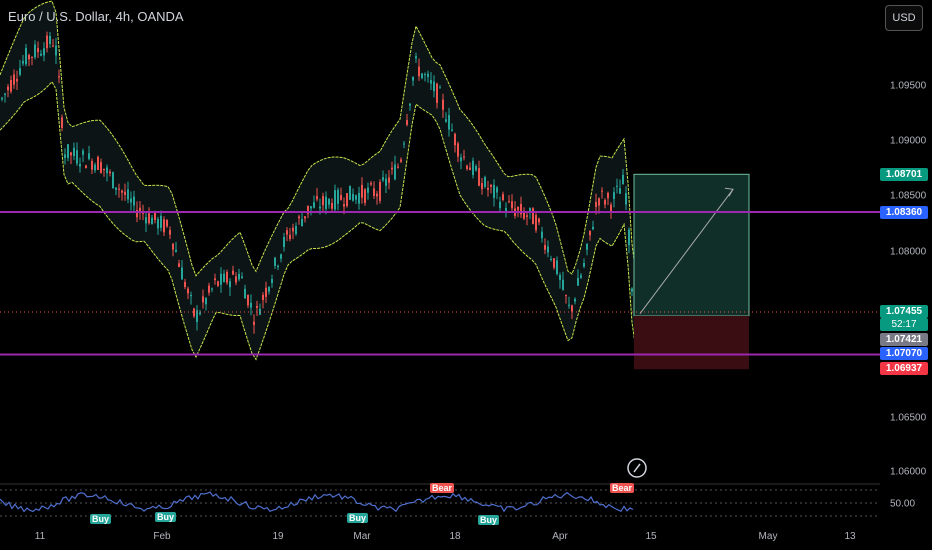 This screenshot has height=550, width=932. What do you see at coordinates (904, 324) in the screenshot?
I see `countdown-tag: 52:17` at bounding box center [904, 324].